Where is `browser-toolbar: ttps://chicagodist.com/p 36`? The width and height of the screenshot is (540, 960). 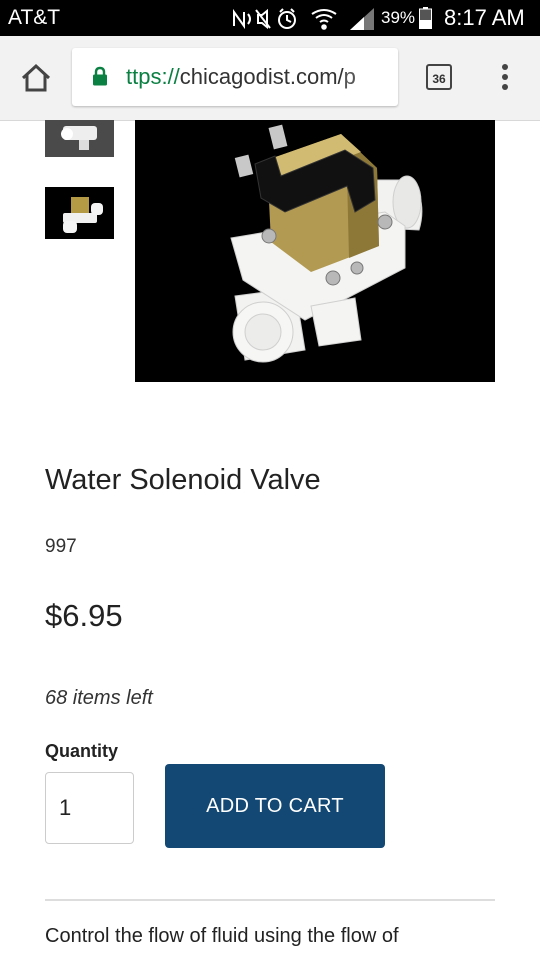 browser-toolbar: ttps://chicagodist.com/p 36 is located at coordinates (270, 78).